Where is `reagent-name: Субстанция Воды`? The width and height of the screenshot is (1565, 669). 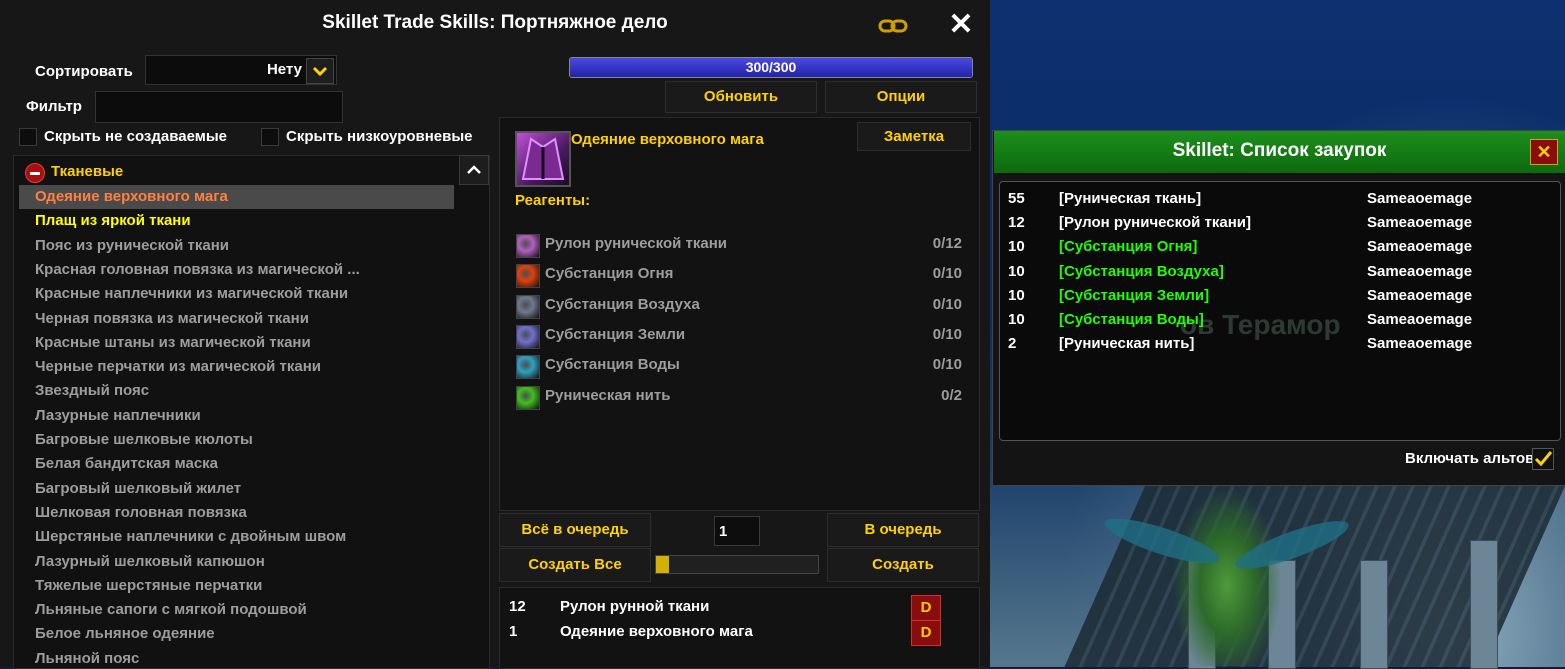
reagent-name: Субстанция Воды is located at coordinates (612, 365).